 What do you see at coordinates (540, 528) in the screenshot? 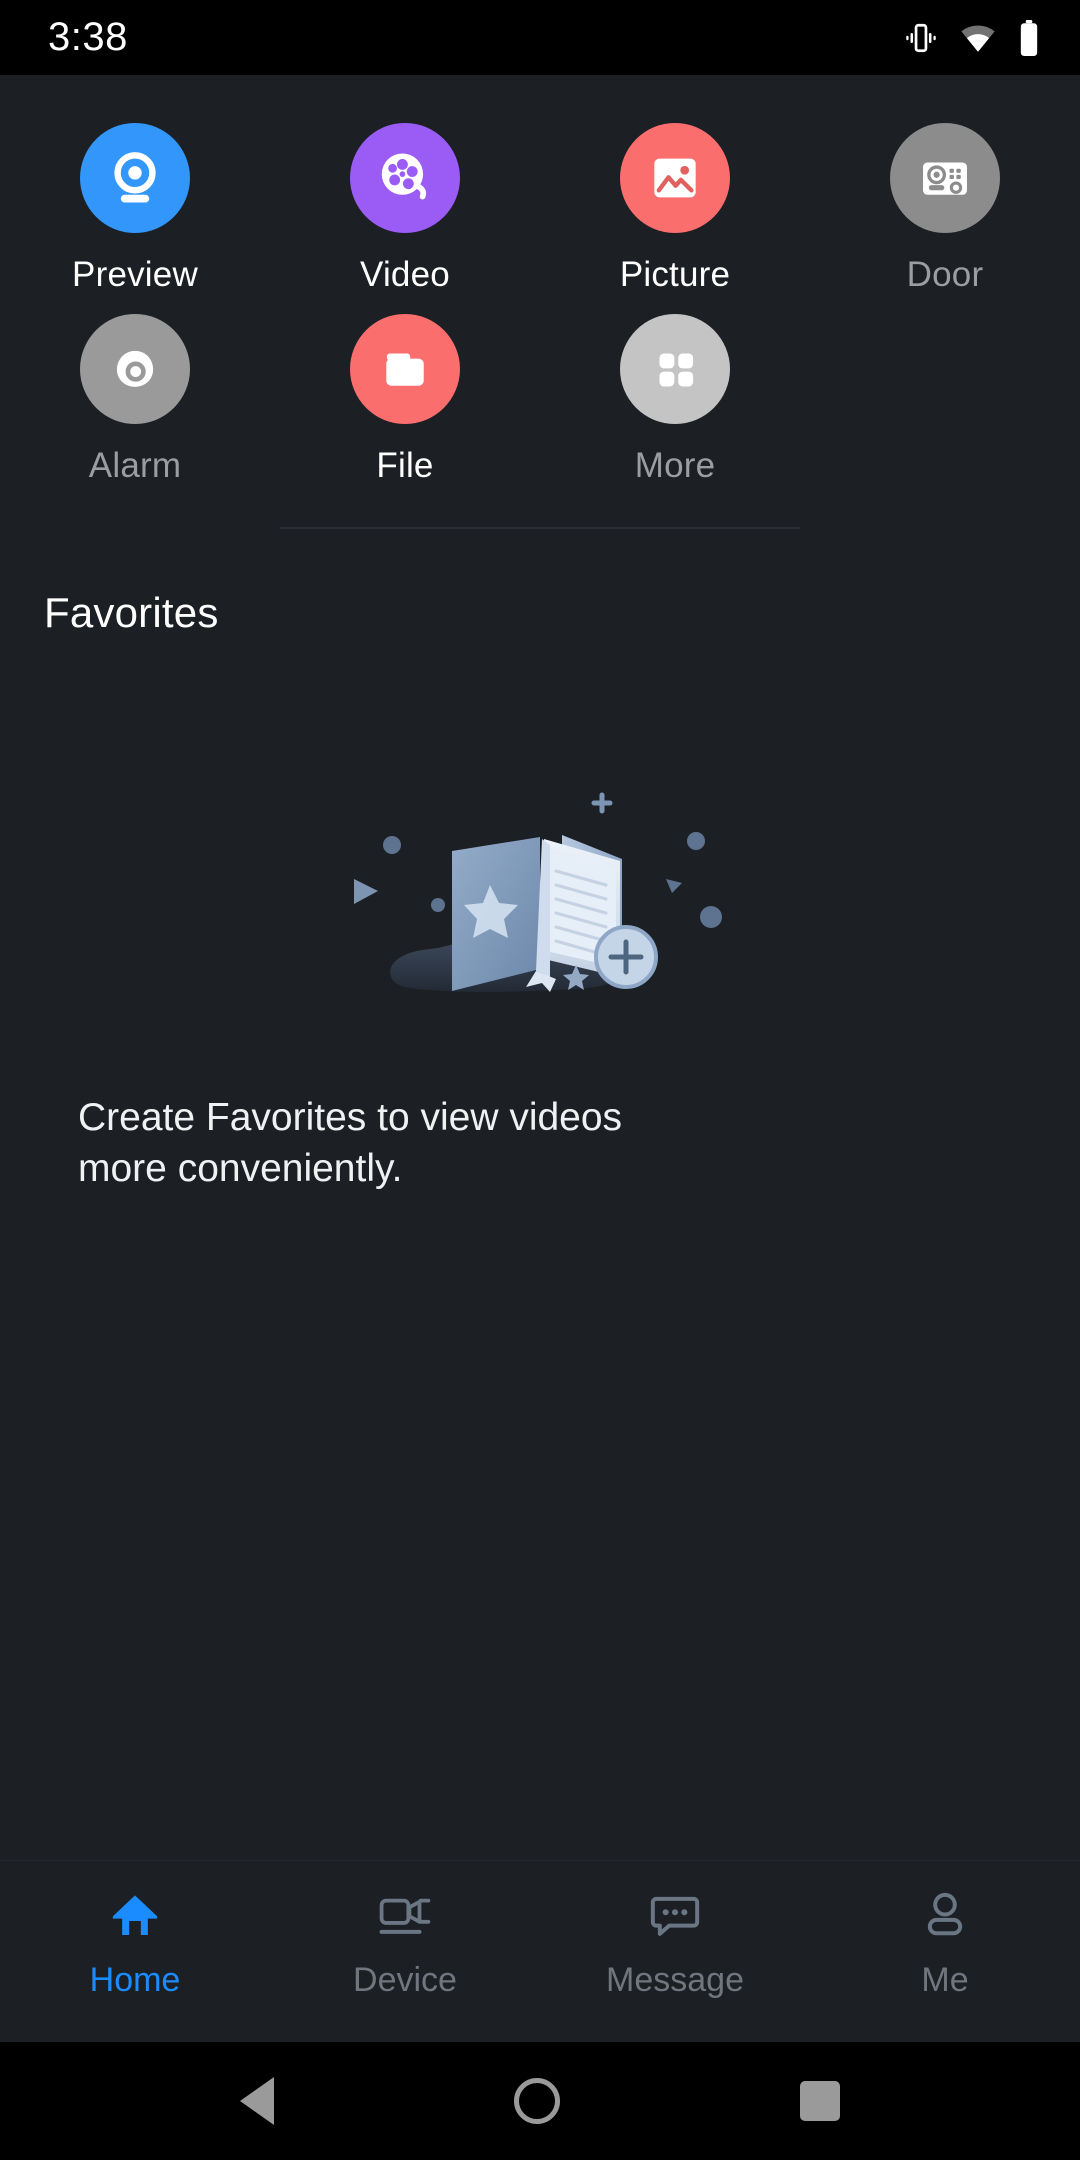
I see `section-divider` at bounding box center [540, 528].